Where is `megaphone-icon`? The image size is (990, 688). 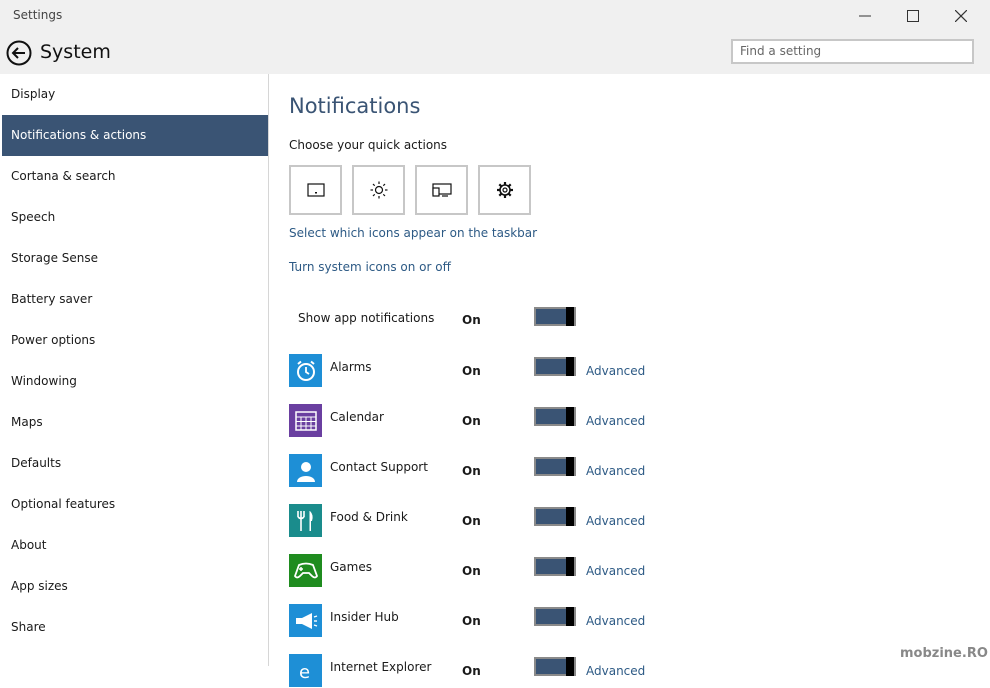
megaphone-icon is located at coordinates (305, 620).